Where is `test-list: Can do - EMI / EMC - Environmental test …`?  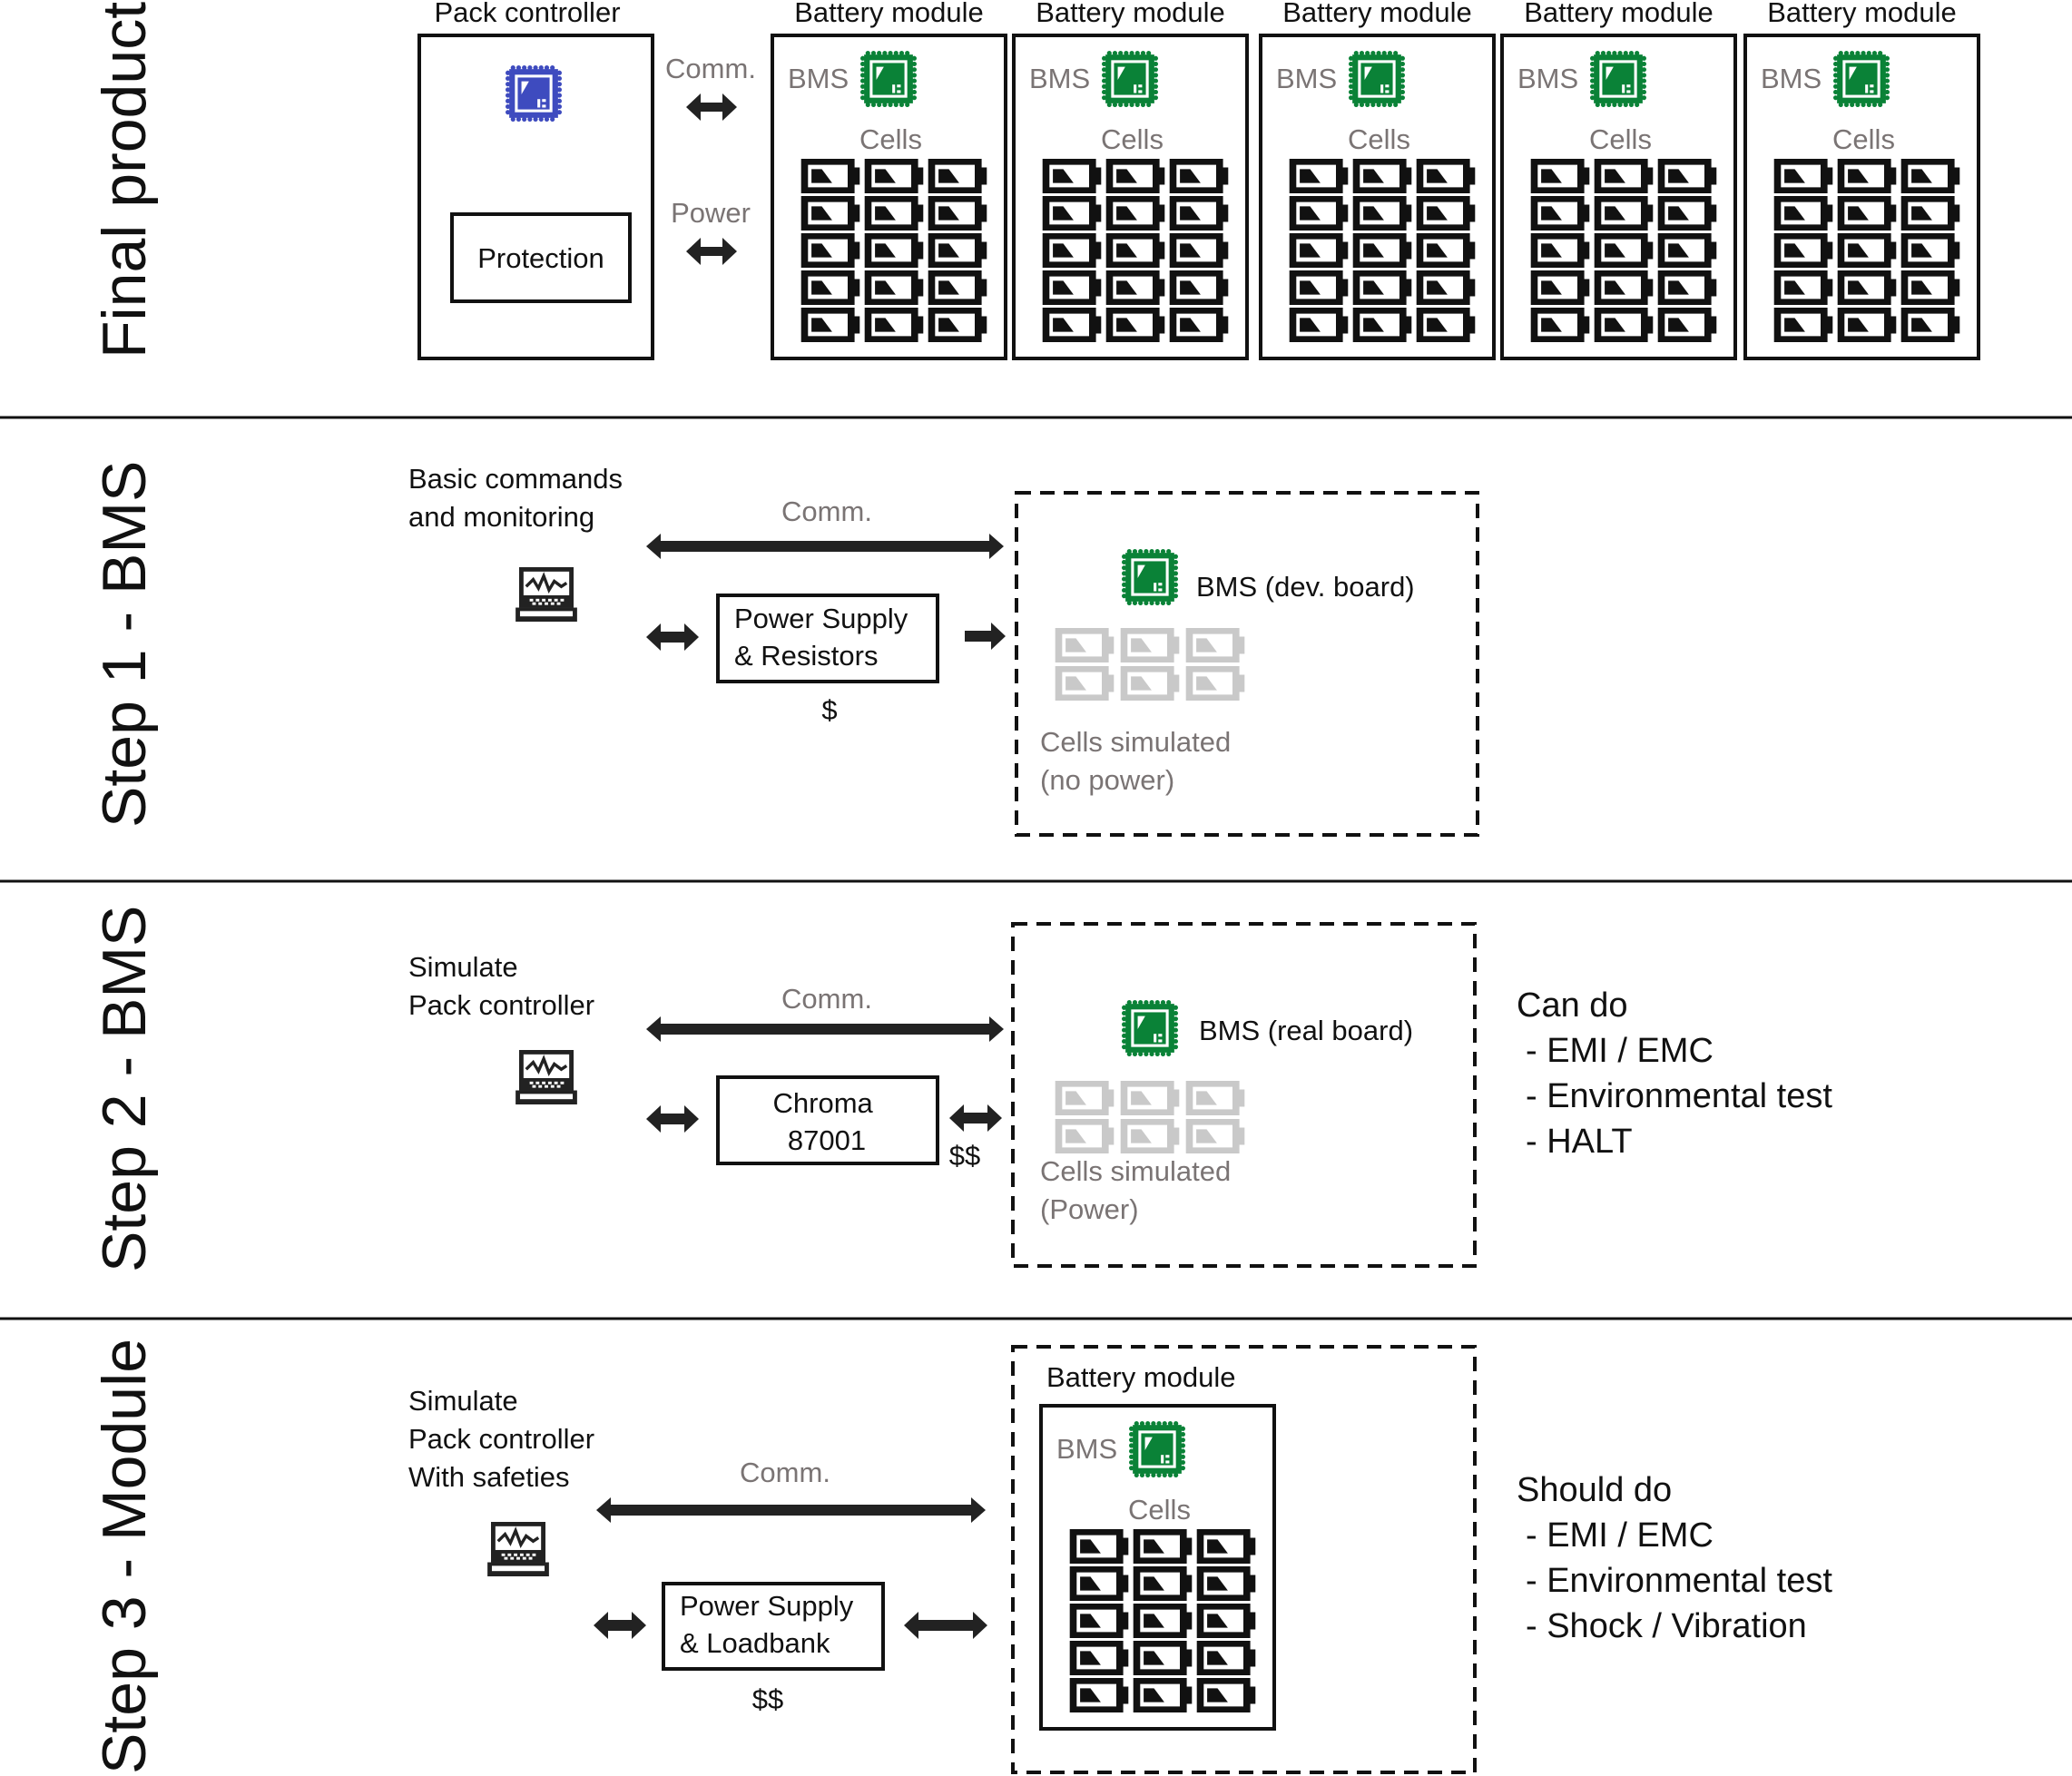 test-list: Can do - EMI / EMC - Environmental test … is located at coordinates (1674, 1073).